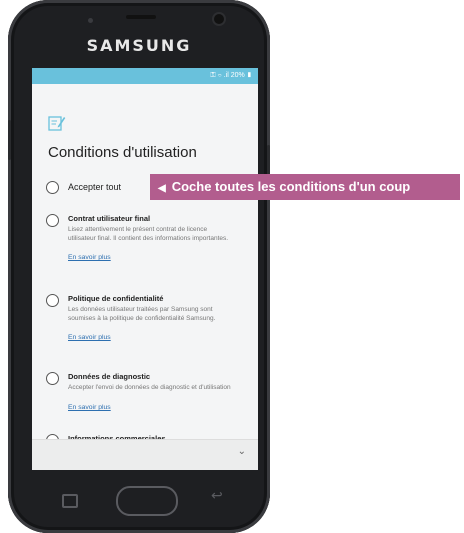 Image resolution: width=464 pixels, height=533 pixels. Describe the element at coordinates (52, 300) in the screenshot. I see `privacy-radio` at that location.